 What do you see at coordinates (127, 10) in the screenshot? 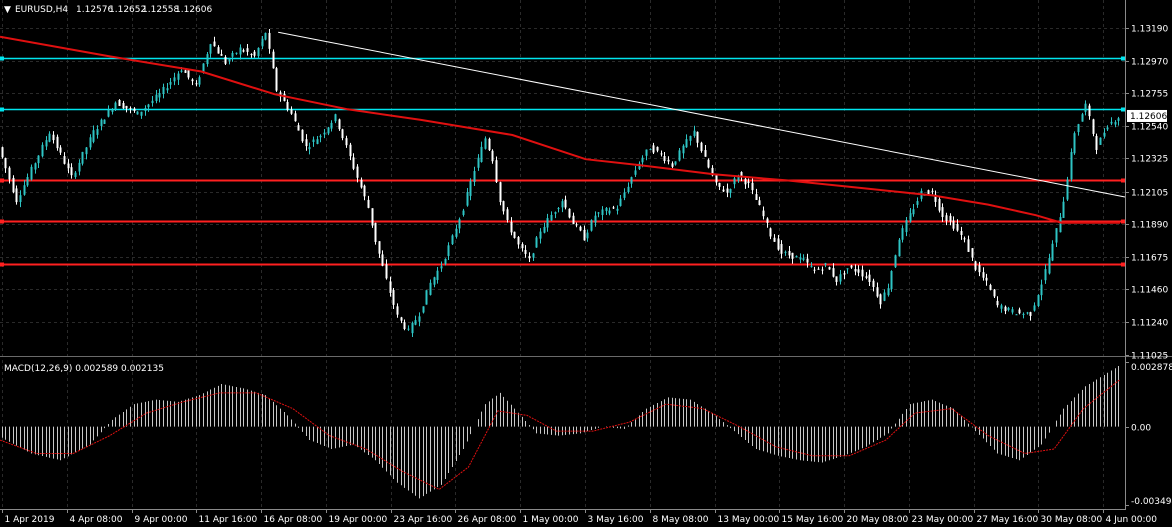
I see `ohlc-value: 1.12652` at bounding box center [127, 10].